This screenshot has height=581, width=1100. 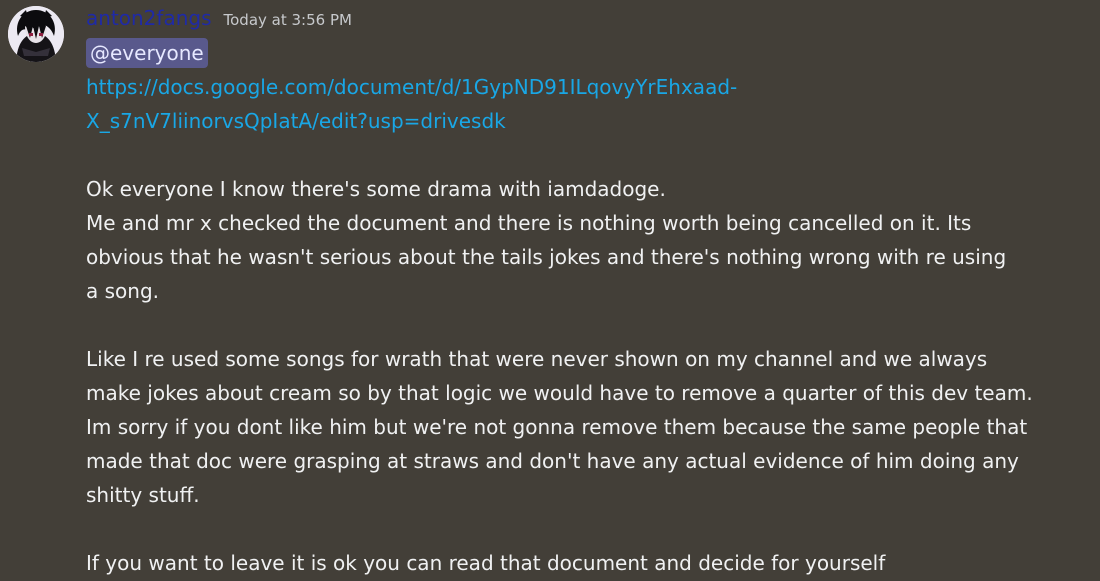 What do you see at coordinates (287, 20) in the screenshot?
I see `message-timestamp: Today at 3:56 PM` at bounding box center [287, 20].